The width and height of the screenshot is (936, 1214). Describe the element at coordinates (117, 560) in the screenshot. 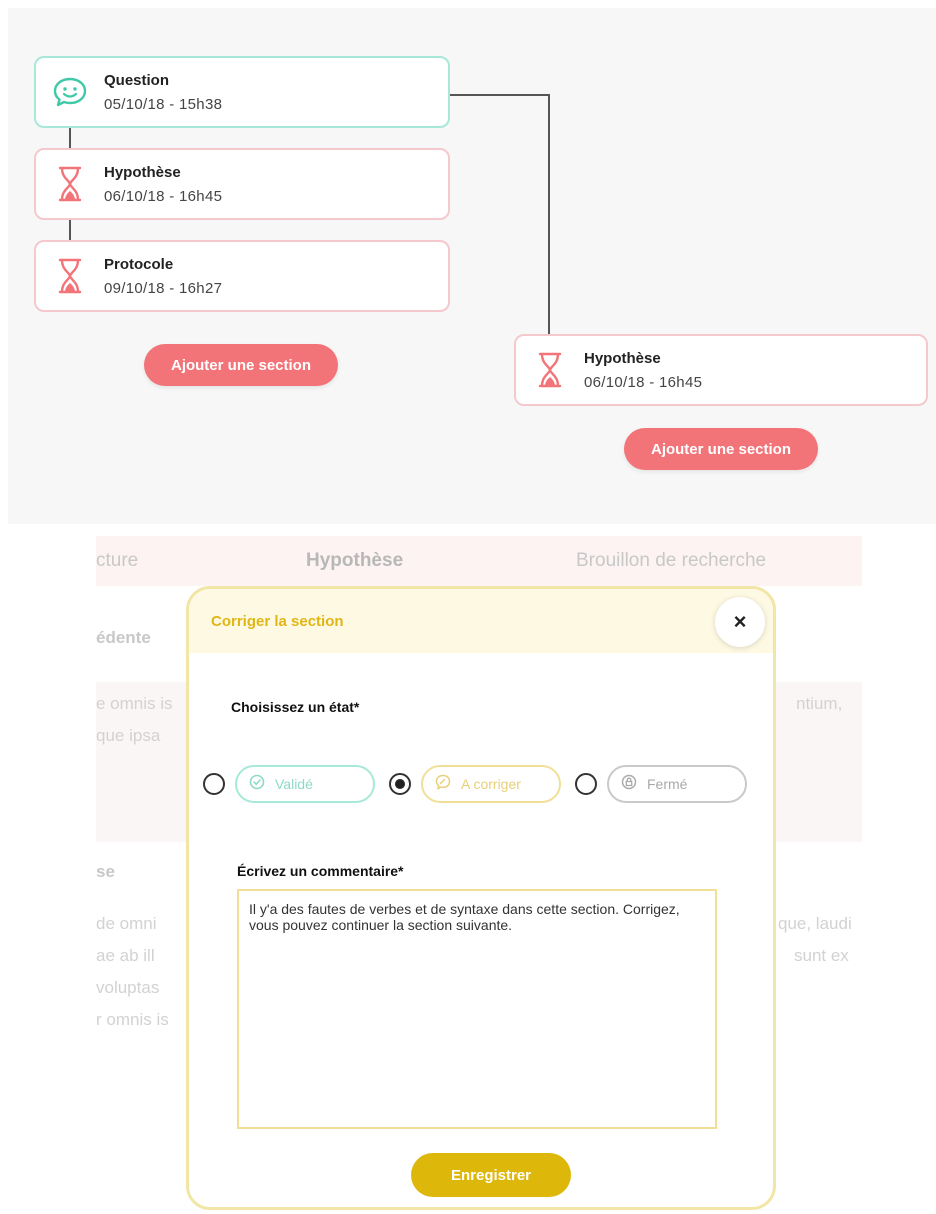

I see `tab-structure: cture` at that location.